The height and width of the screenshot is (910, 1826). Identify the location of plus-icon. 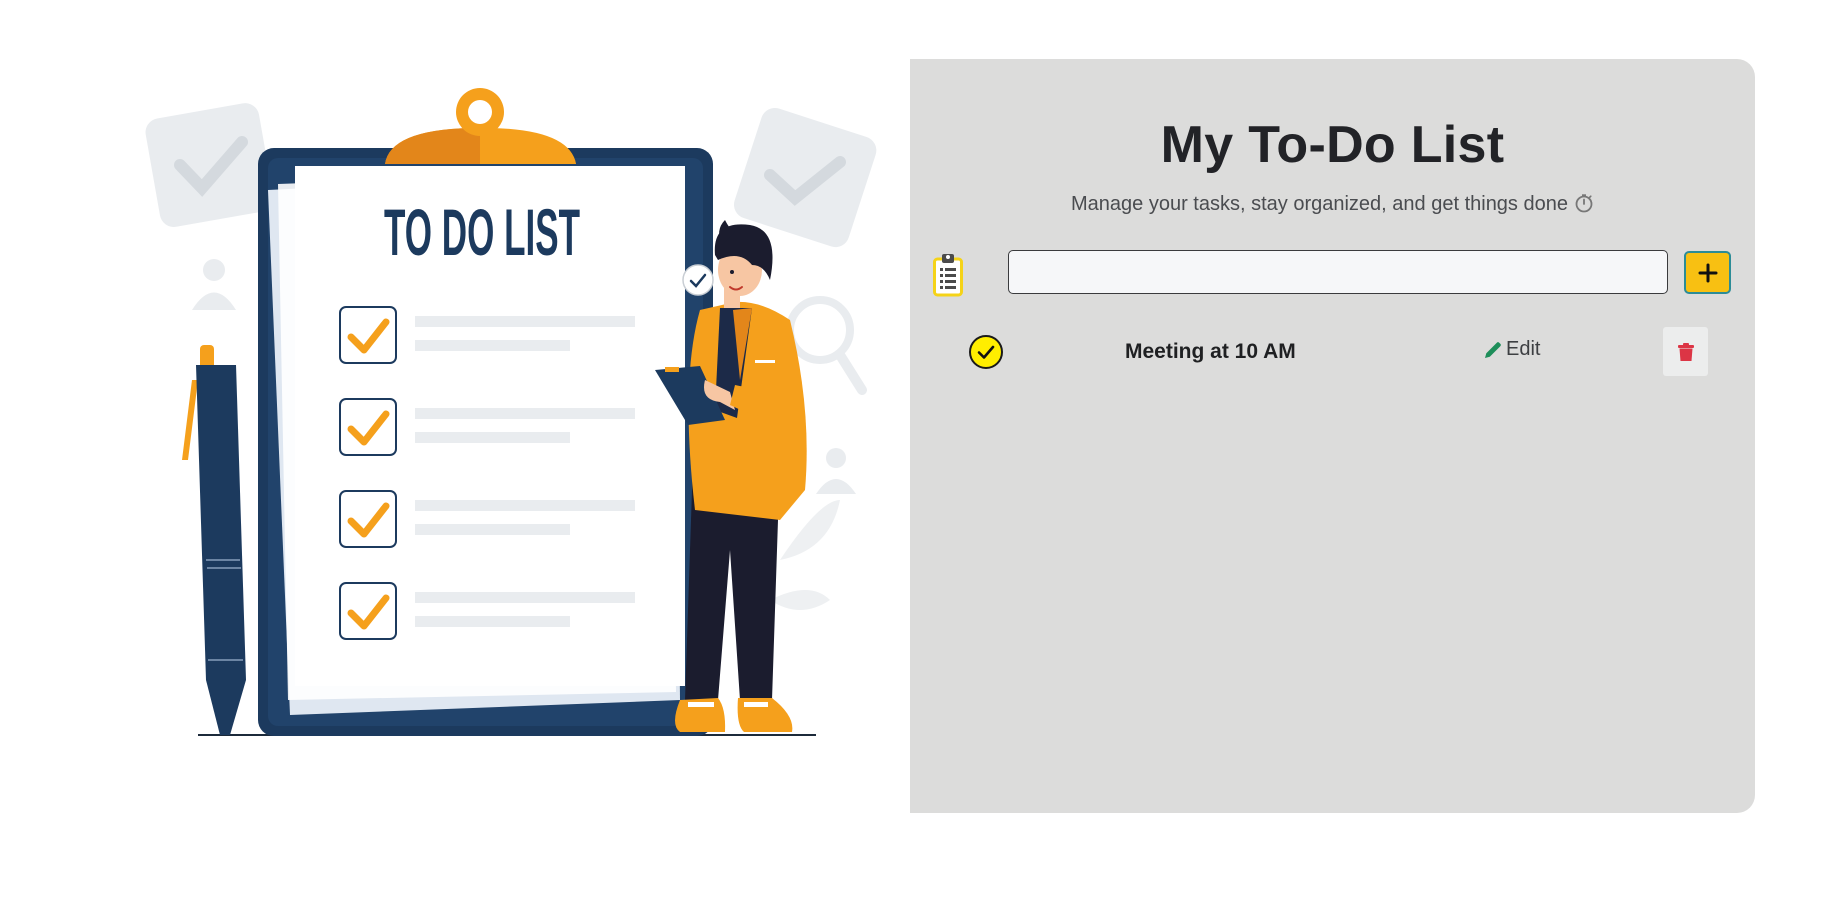
(1707, 272).